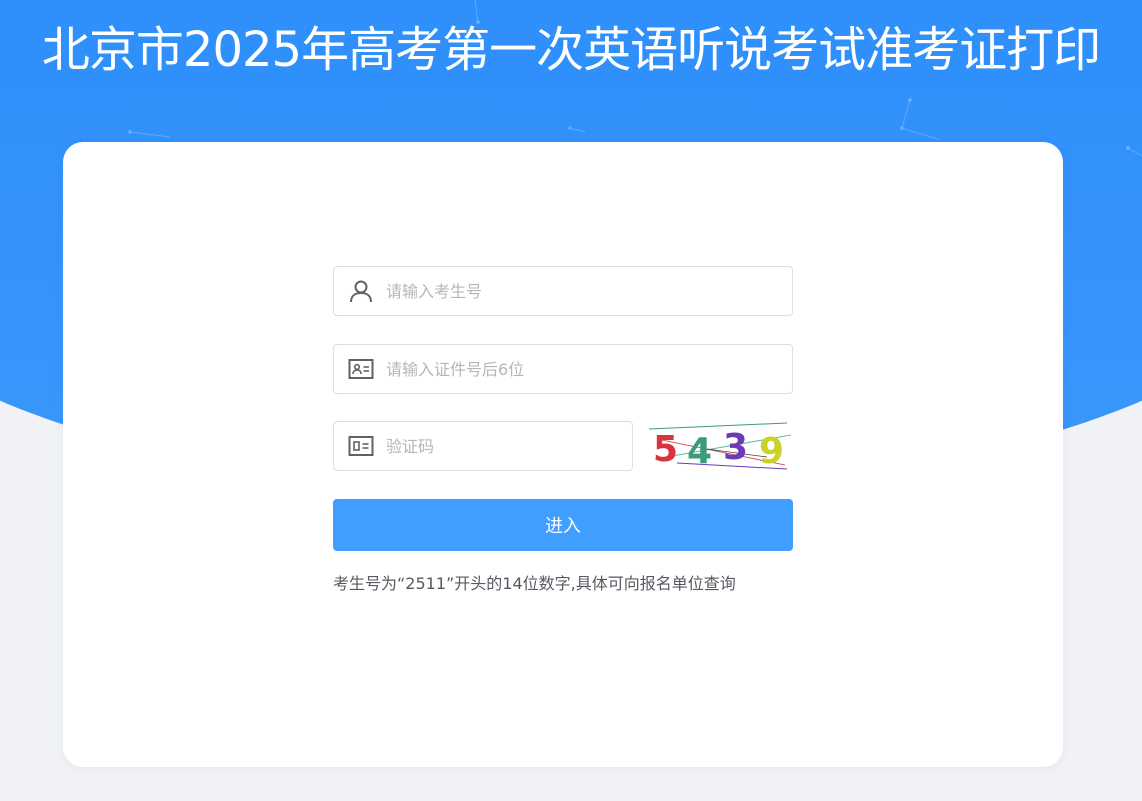  What do you see at coordinates (735, 447) in the screenshot?
I see `captcha-digit: 3` at bounding box center [735, 447].